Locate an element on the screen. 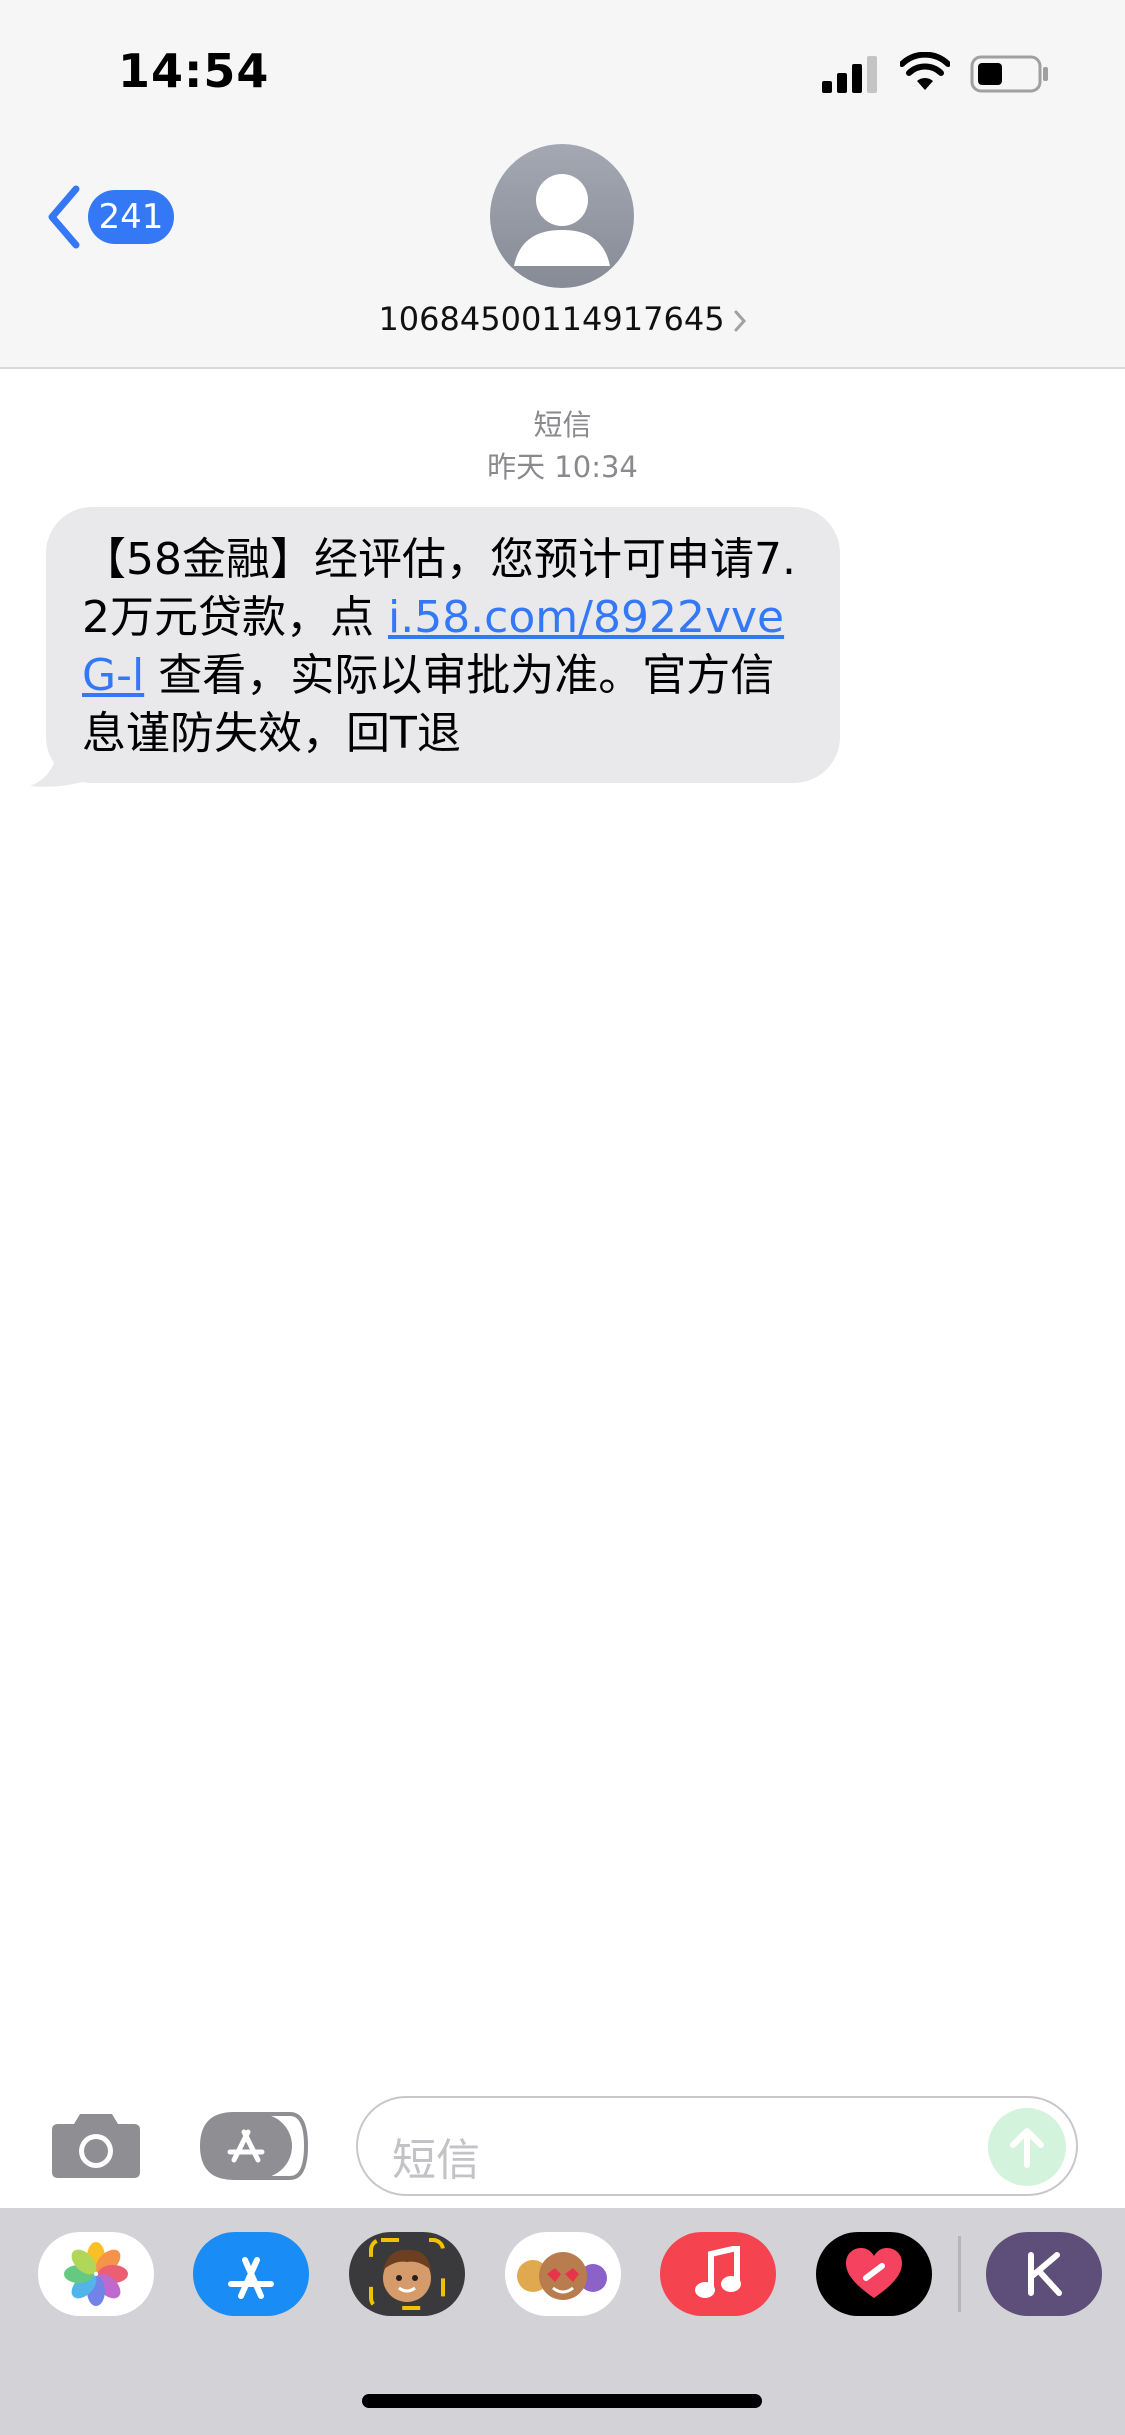 Image resolution: width=1125 pixels, height=2435 pixels. heart-glyph is located at coordinates (874, 2273).